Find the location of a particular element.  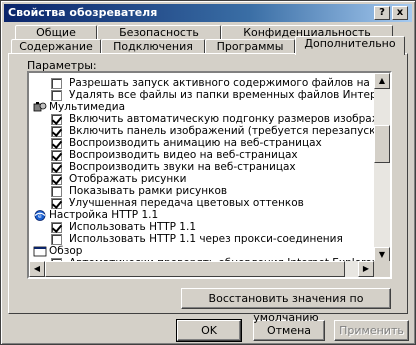

help-button: ? is located at coordinates (382, 13).